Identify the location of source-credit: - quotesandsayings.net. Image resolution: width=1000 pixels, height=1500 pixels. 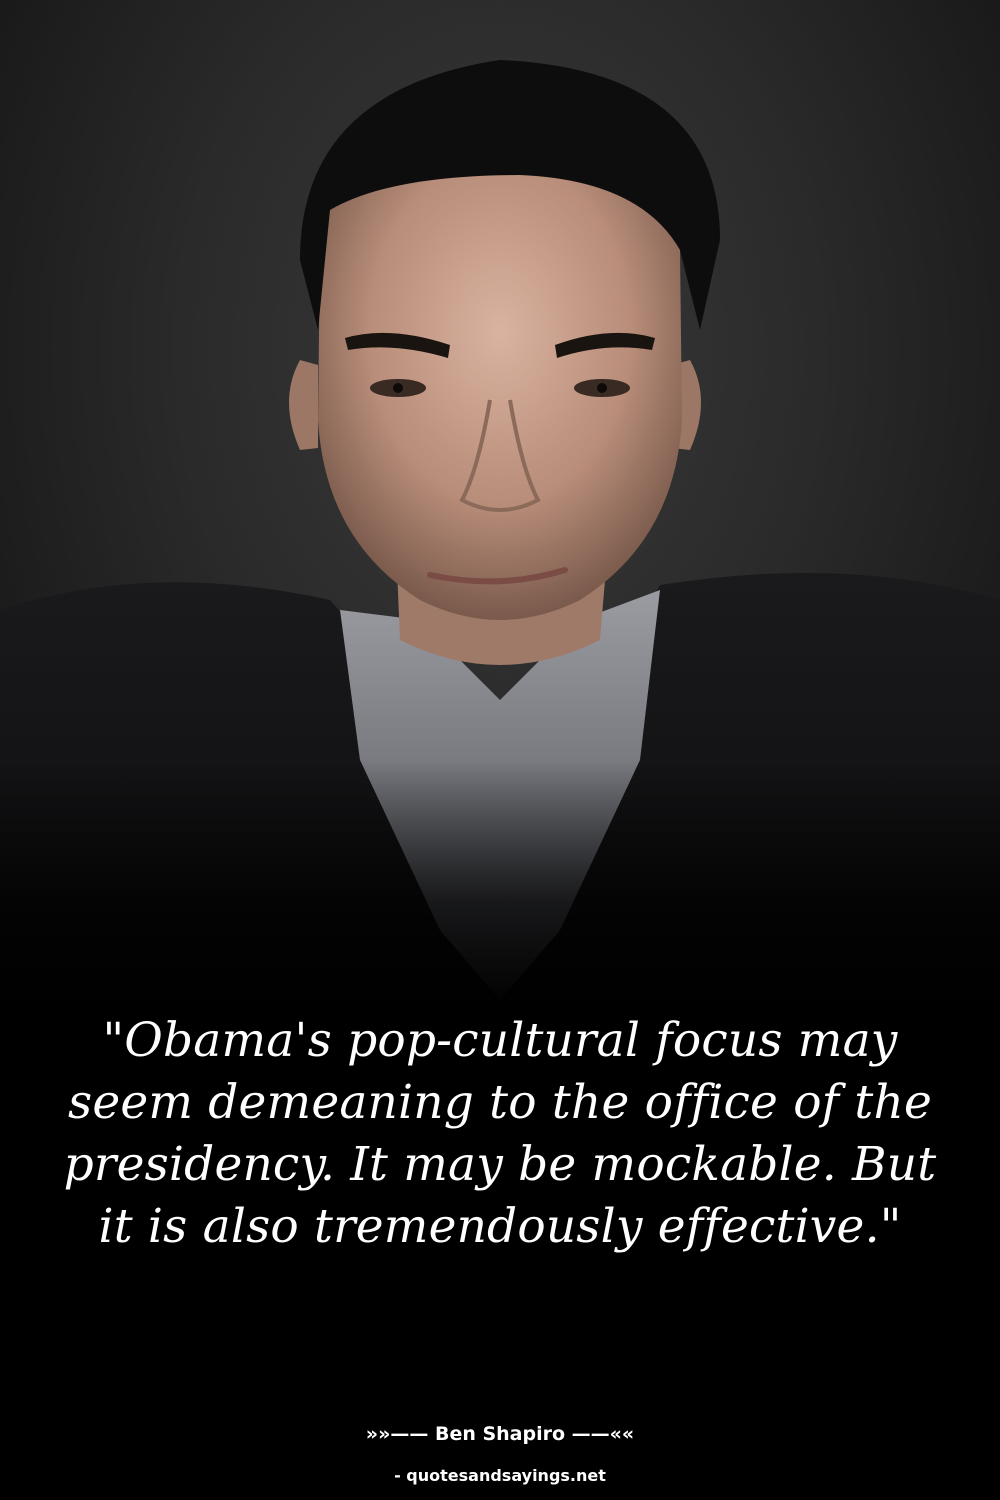
(500, 1475).